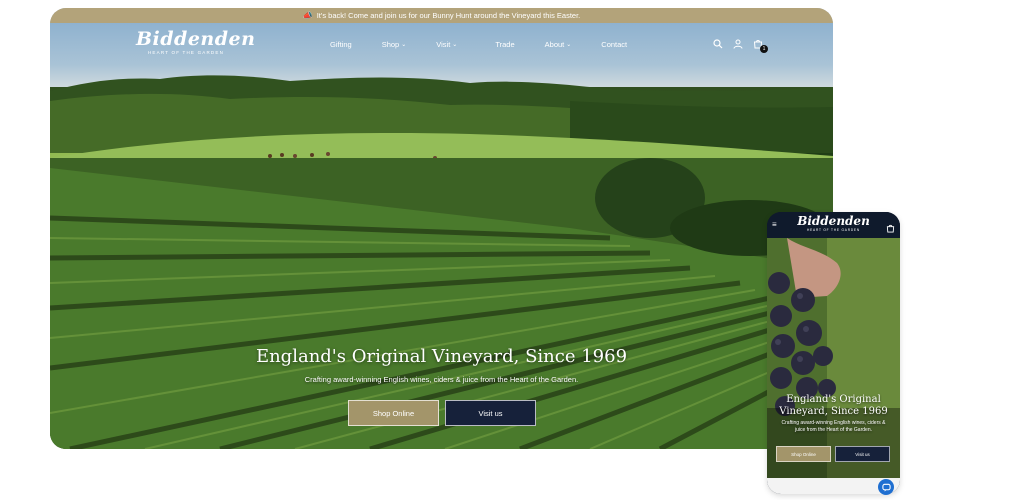 The image size is (1024, 500). What do you see at coordinates (833, 399) in the screenshot?
I see `mobile-hero-title-line1: England's Original` at bounding box center [833, 399].